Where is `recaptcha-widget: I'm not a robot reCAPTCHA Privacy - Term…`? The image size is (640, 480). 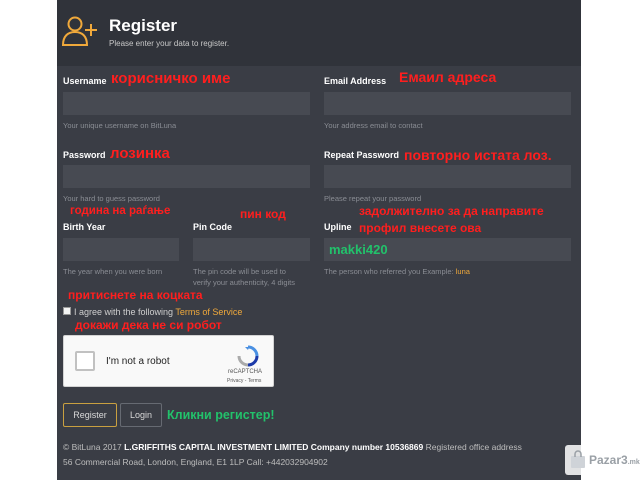 recaptcha-widget: I'm not a robot reCAPTCHA Privacy - Term… is located at coordinates (168, 361).